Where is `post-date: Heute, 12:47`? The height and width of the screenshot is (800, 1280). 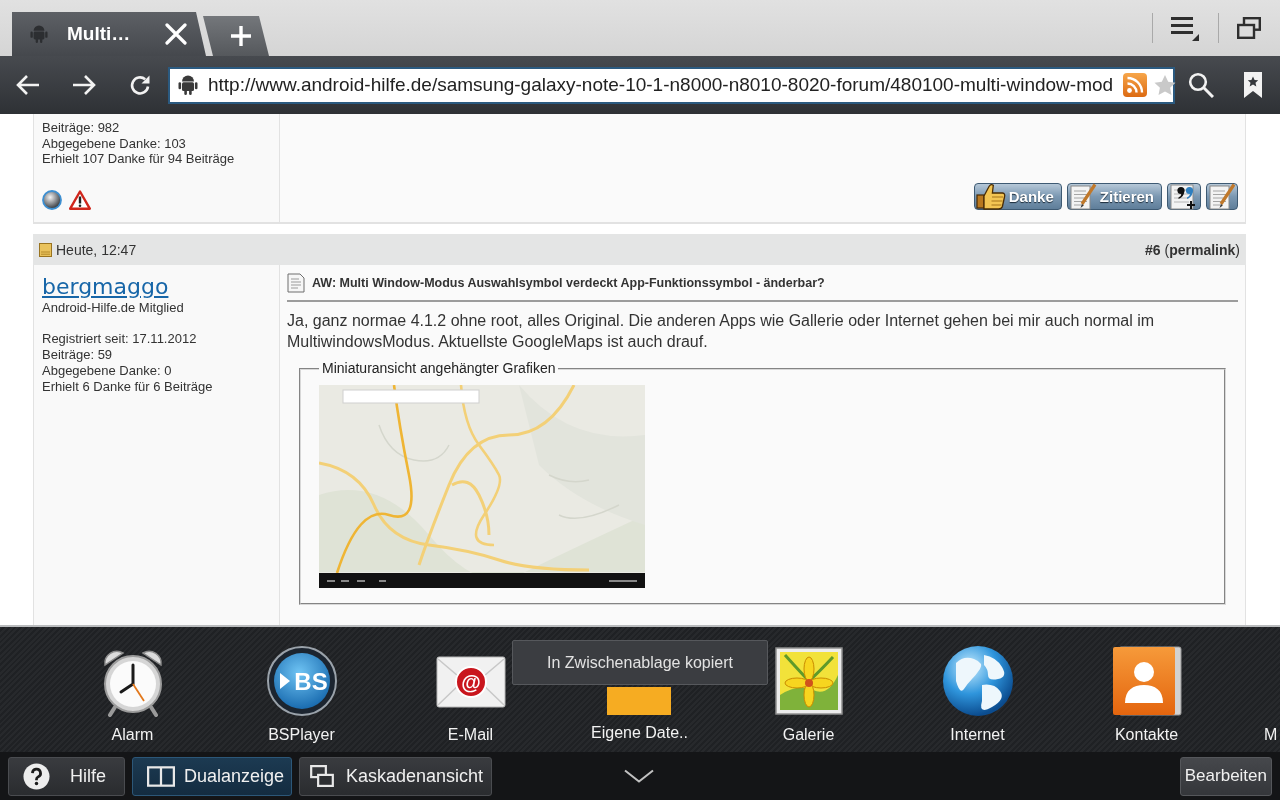 post-date: Heute, 12:47 is located at coordinates (96, 249).